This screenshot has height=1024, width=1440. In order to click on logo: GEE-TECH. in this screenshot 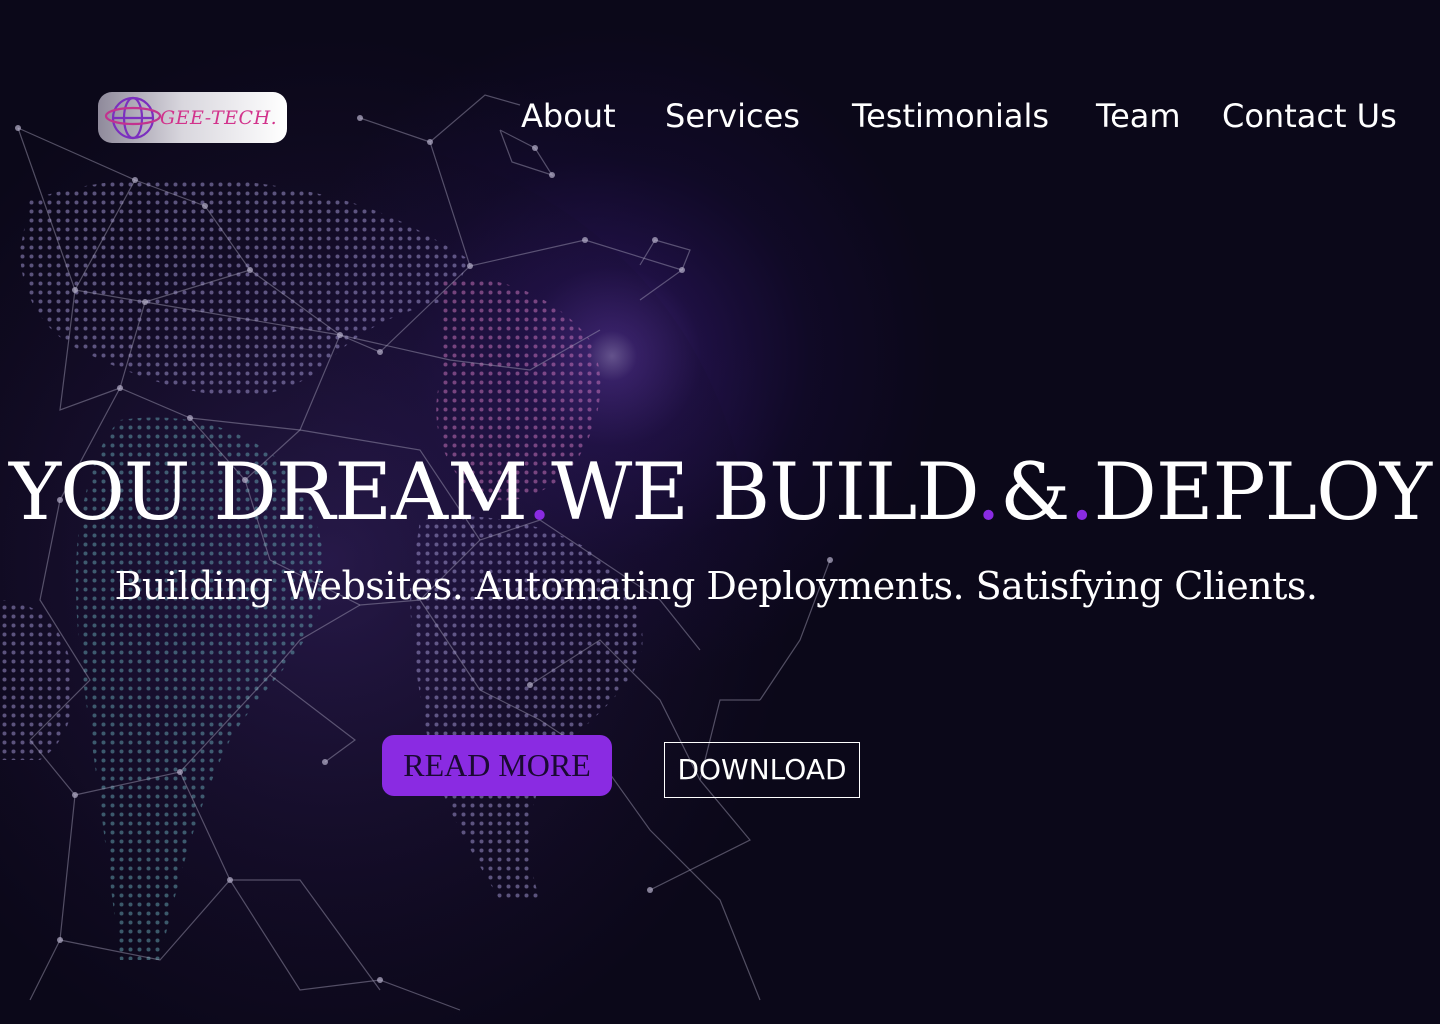, I will do `click(192, 117)`.